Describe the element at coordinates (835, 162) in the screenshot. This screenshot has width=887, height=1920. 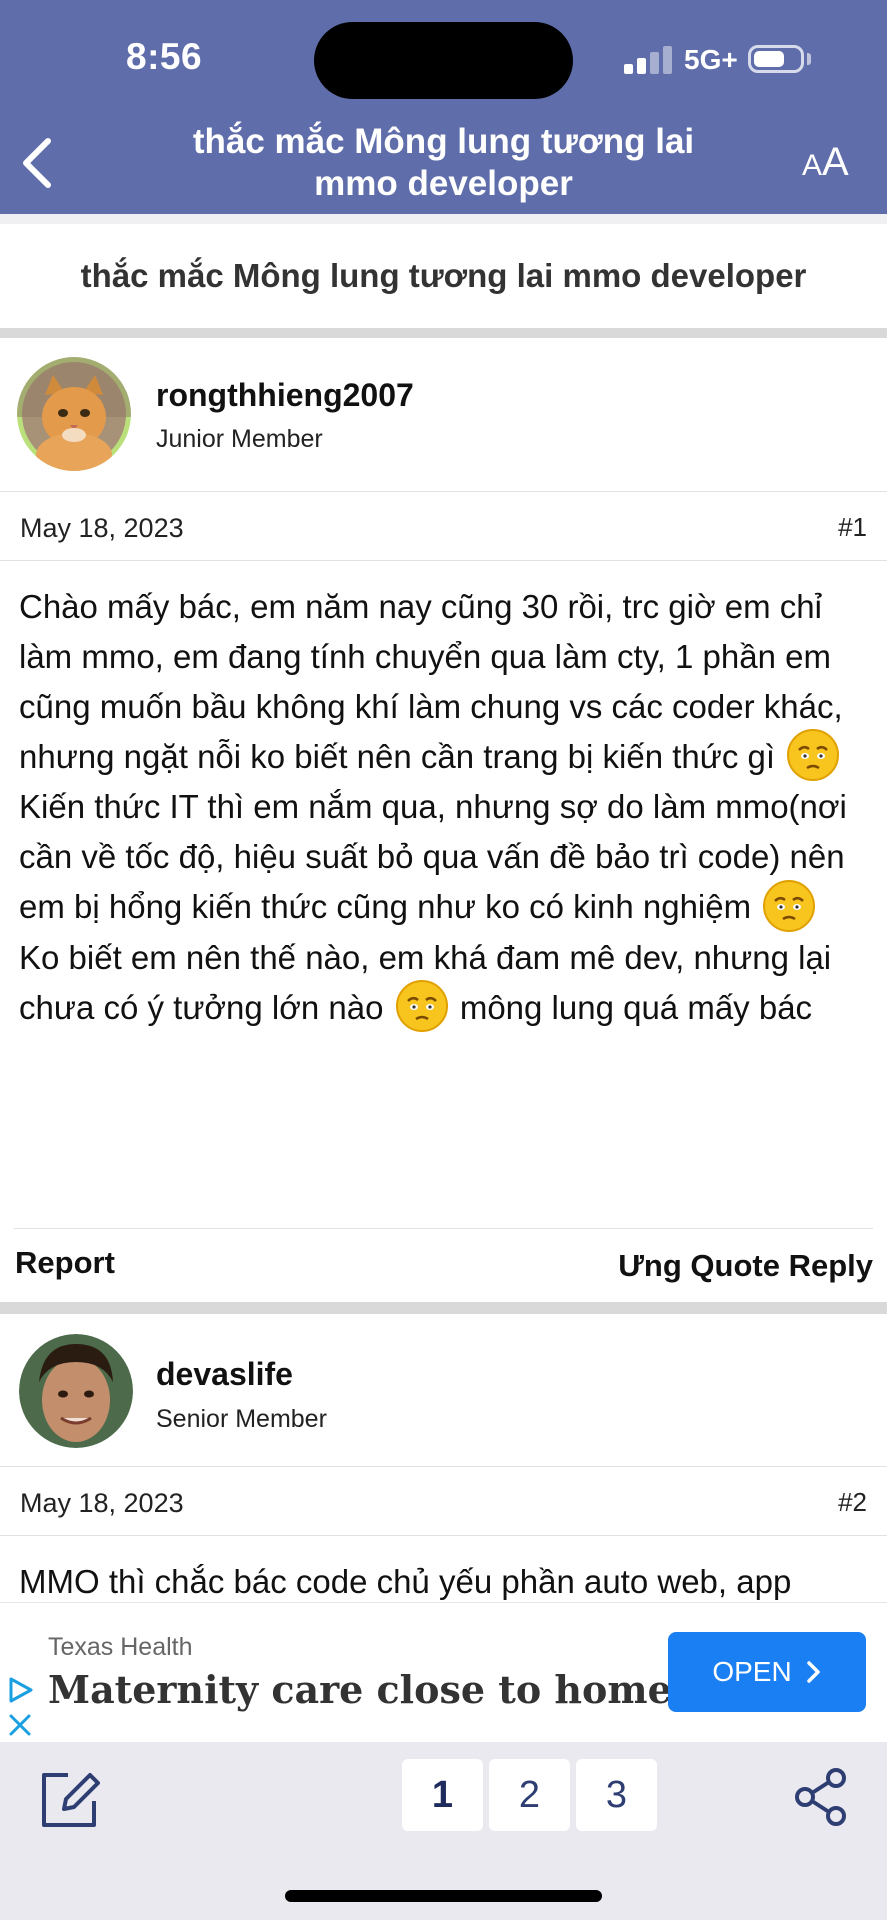
I see `font-big-a: A` at that location.